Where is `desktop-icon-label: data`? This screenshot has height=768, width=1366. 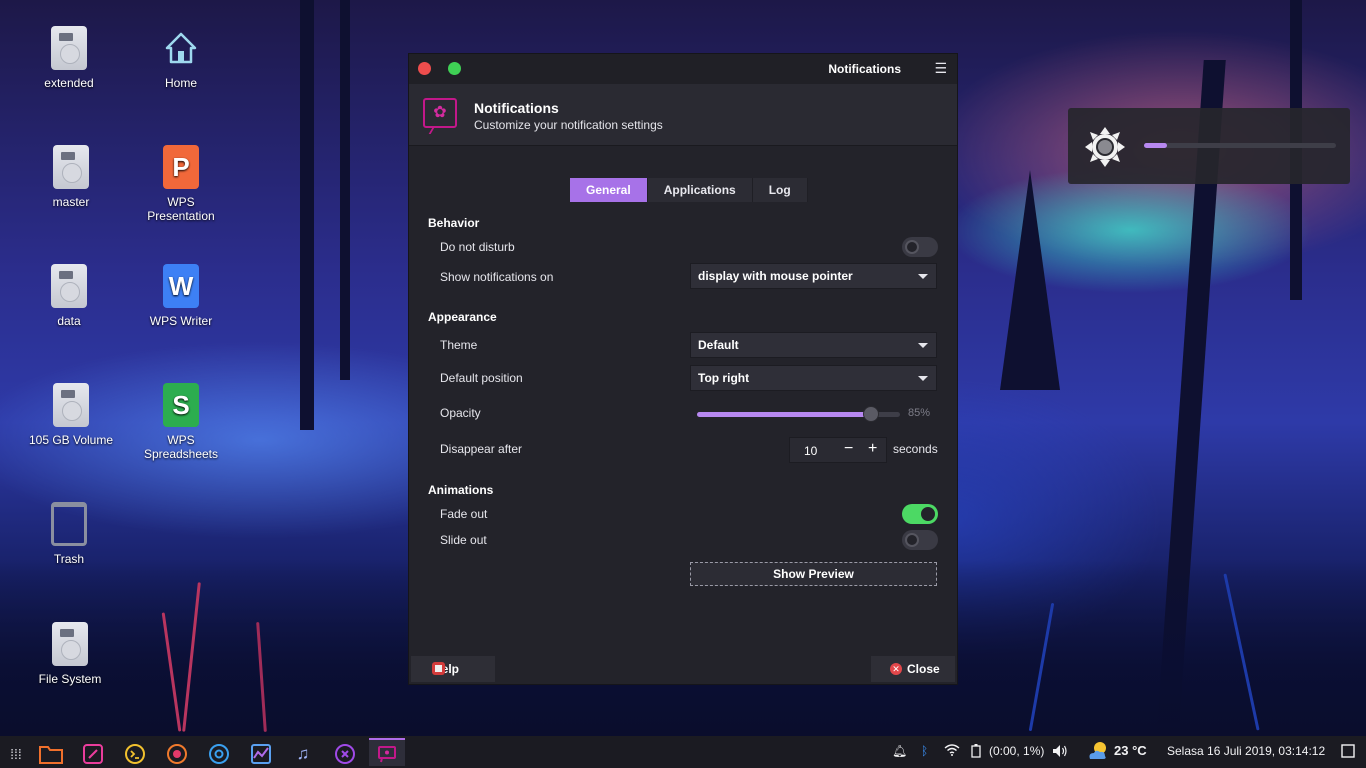 desktop-icon-label: data is located at coordinates (69, 321).